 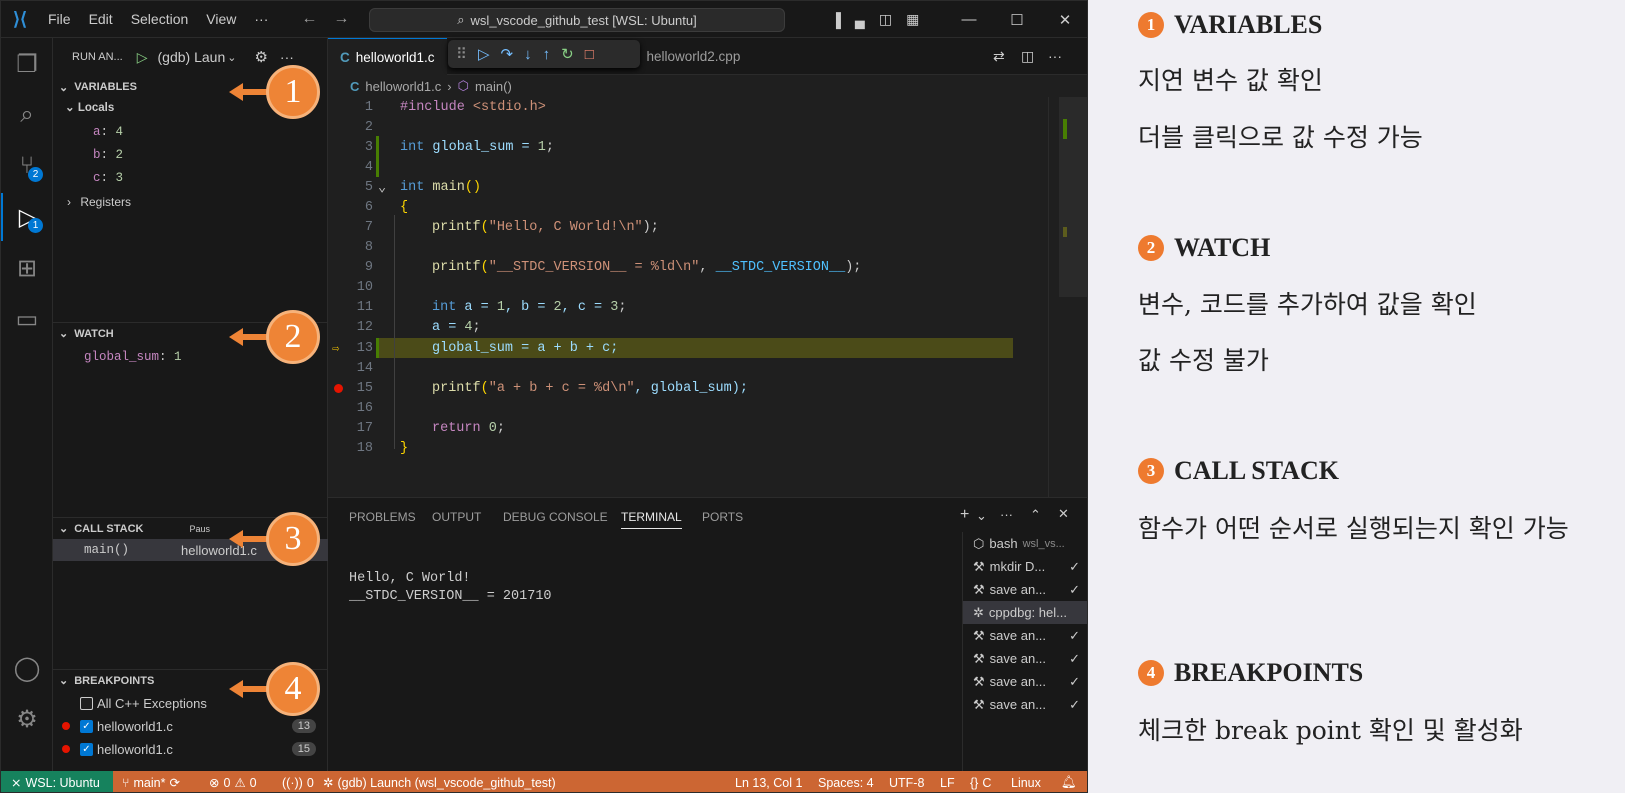 I want to click on run-debug-icon: ▷ 1, so click(x=27, y=217).